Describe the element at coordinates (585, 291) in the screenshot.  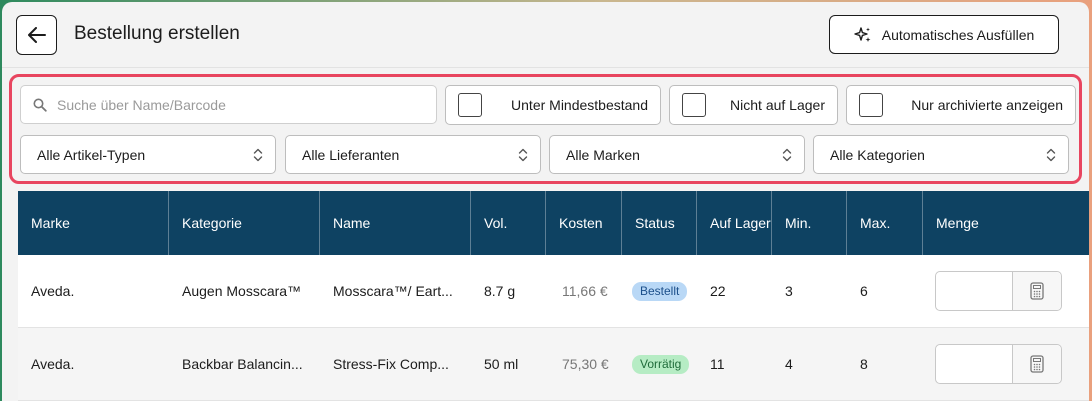
I see `cell-cost: 11,66 €` at that location.